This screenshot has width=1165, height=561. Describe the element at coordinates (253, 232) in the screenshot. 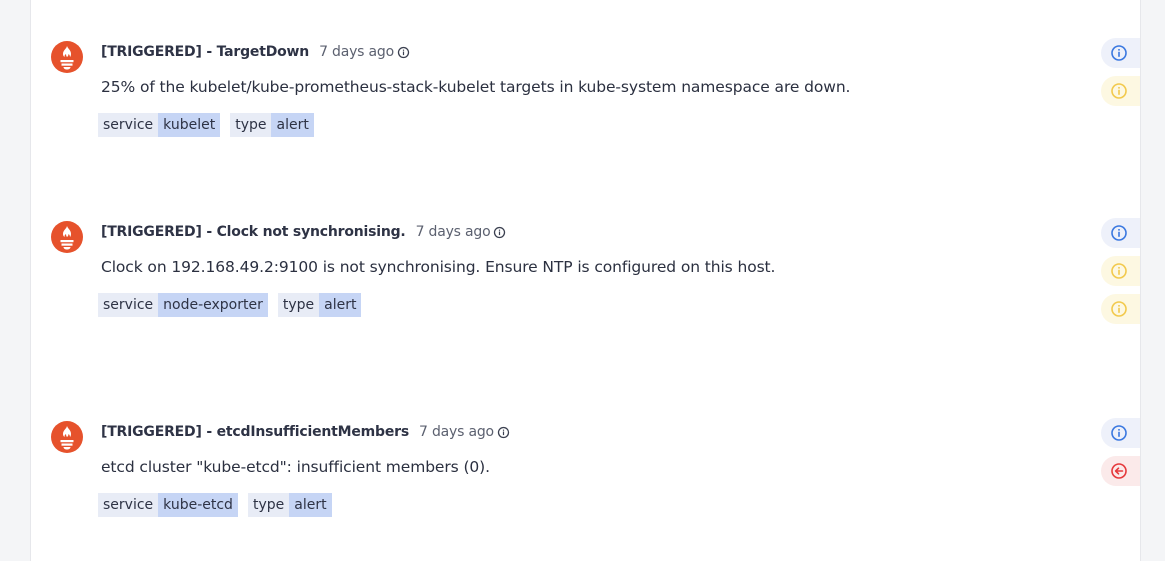

I see `alert-title: [TRIGGERED] - Clock not synchronising.` at that location.